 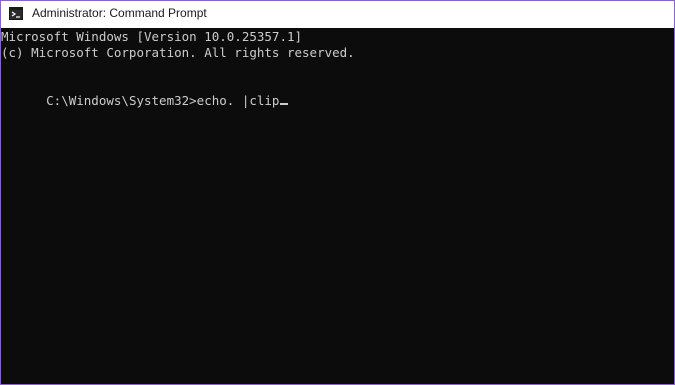 I want to click on terminal-prompt-line: C:\Windows\System32>echo. |clip, so click(x=145, y=101).